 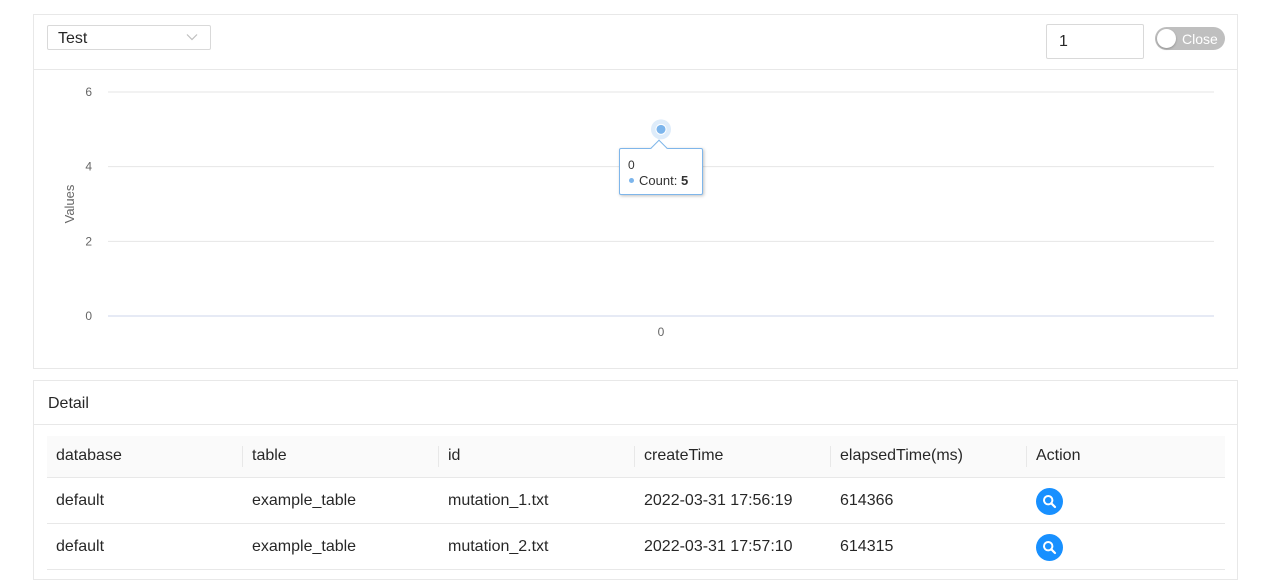 I want to click on y-tick-label: 0, so click(x=88, y=316).